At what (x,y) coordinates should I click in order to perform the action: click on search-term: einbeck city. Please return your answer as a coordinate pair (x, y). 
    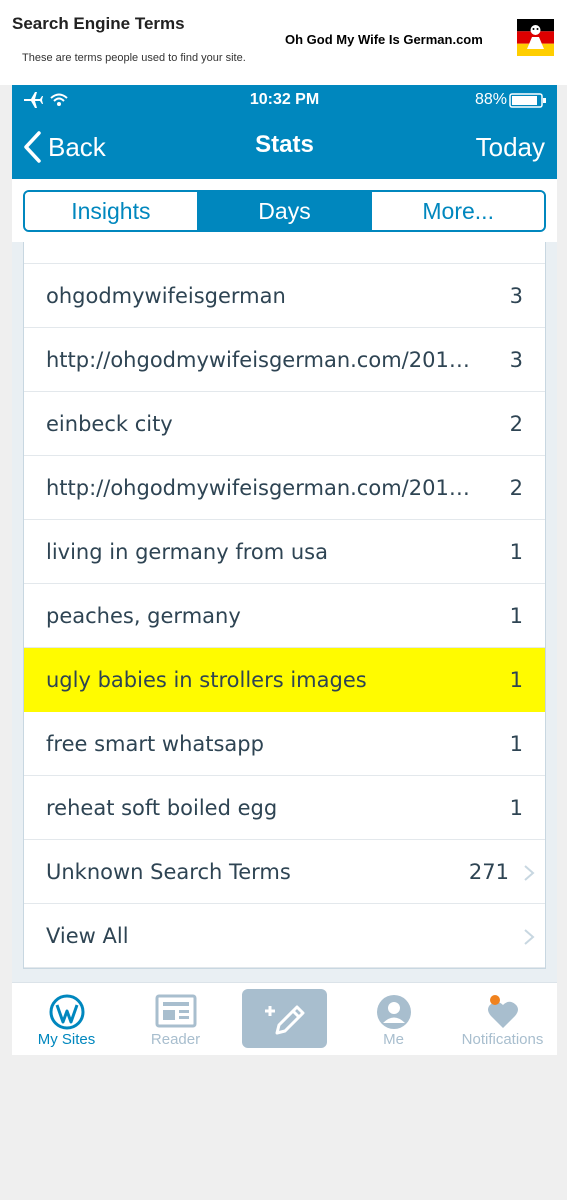
    Looking at the image, I should click on (109, 424).